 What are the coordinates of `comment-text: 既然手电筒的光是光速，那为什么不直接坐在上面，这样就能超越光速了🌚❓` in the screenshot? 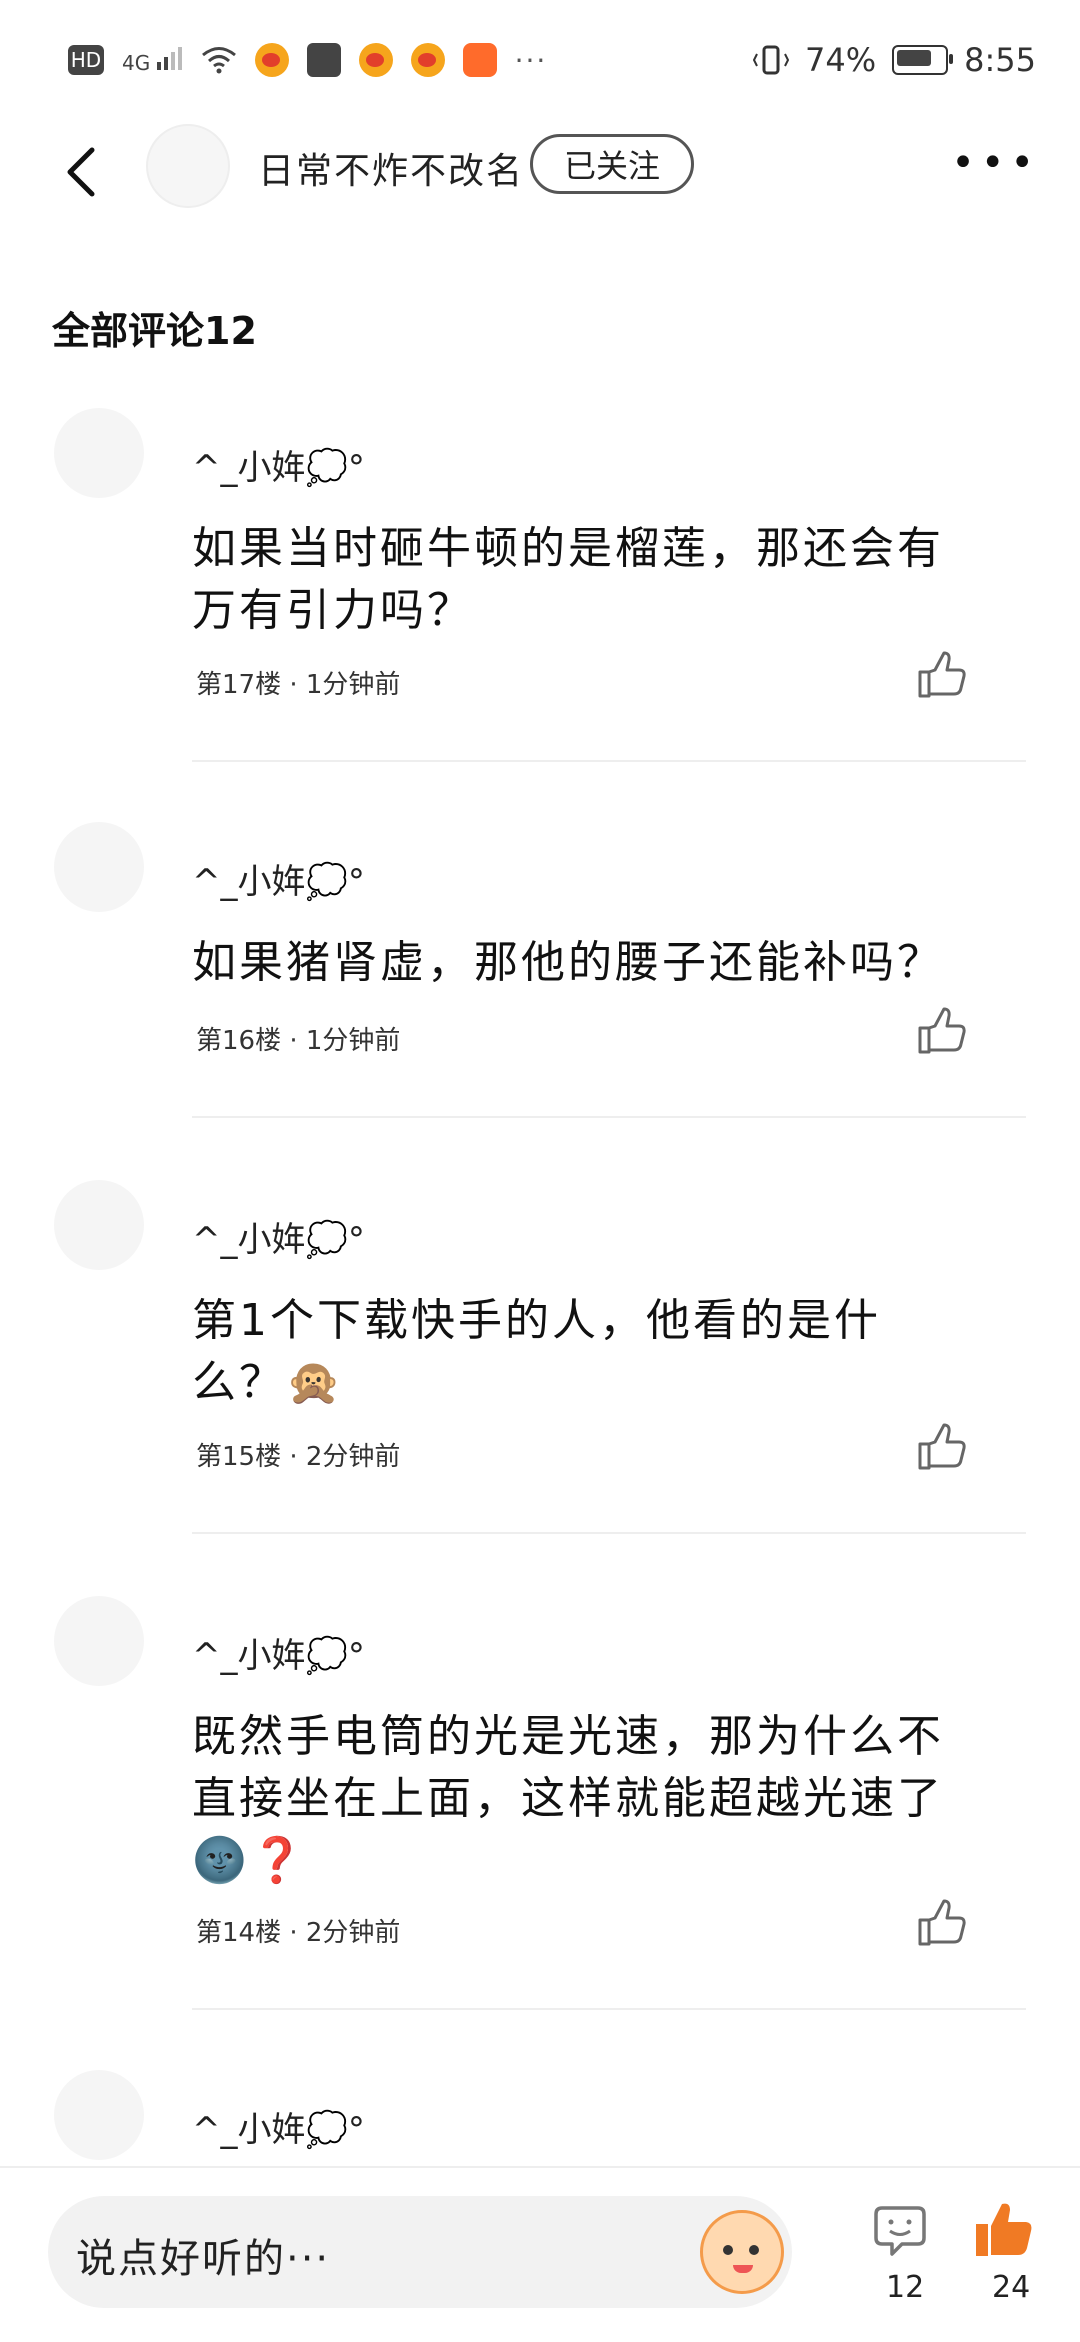 It's located at (568, 1798).